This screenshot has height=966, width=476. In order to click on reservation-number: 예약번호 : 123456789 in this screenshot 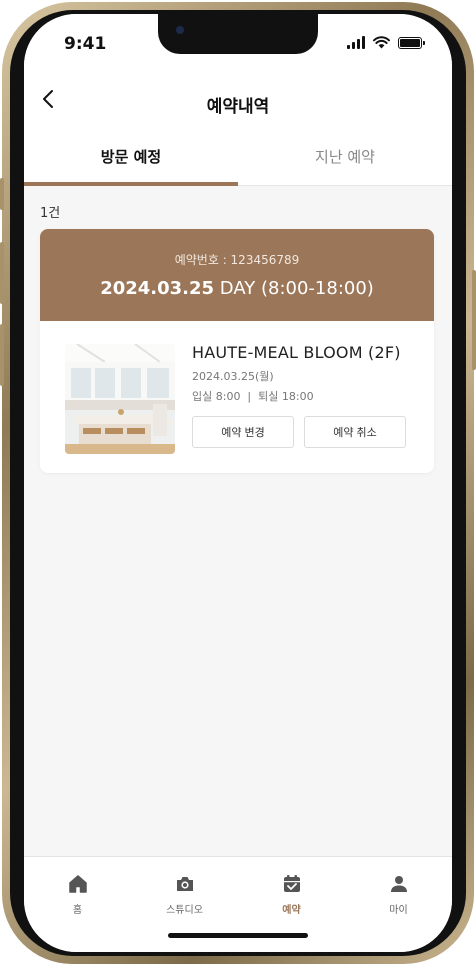, I will do `click(237, 260)`.